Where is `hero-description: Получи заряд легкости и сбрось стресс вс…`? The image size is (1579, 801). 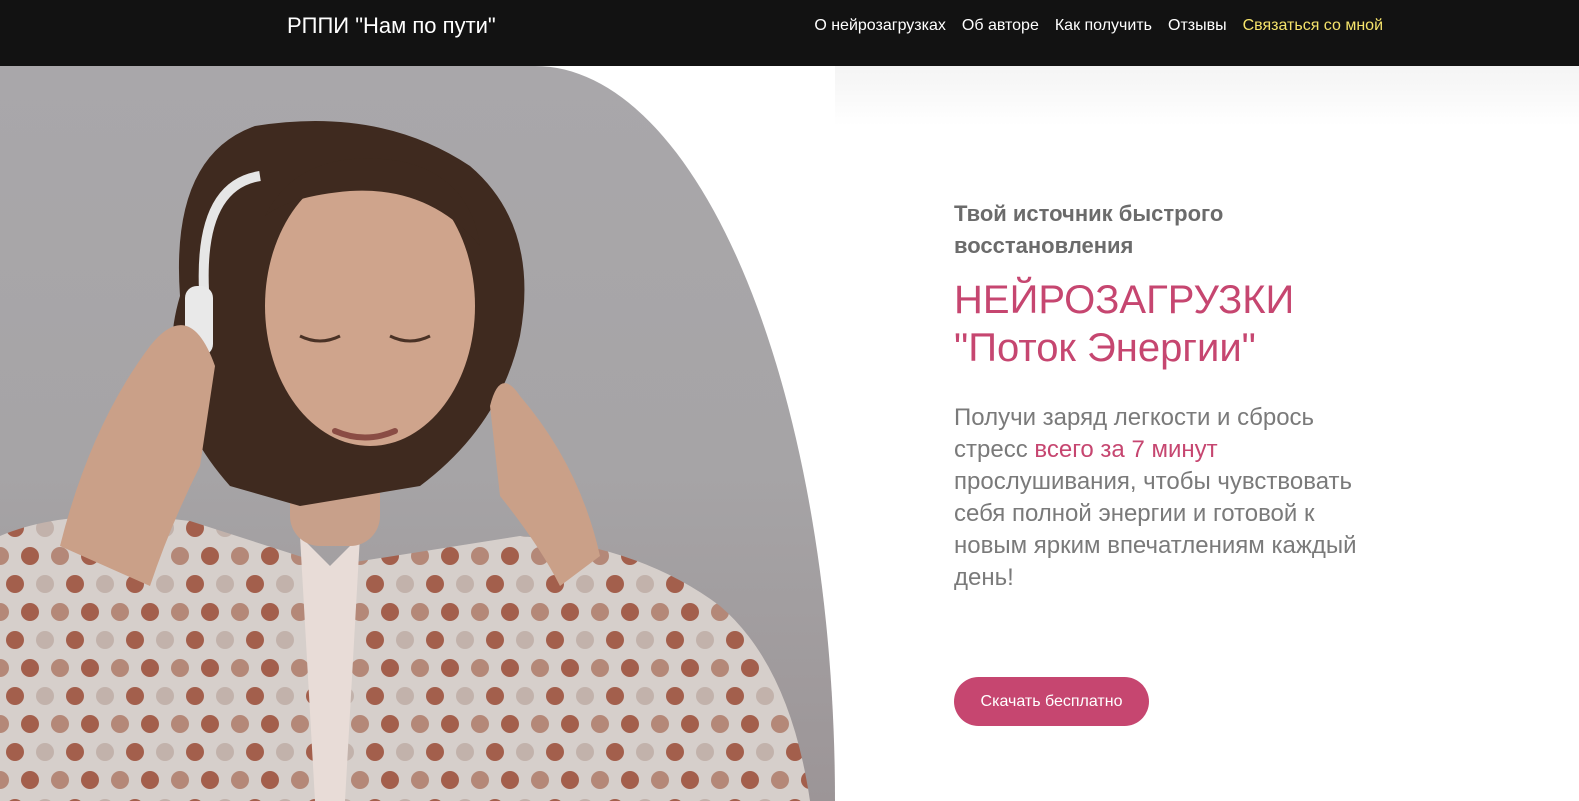 hero-description: Получи заряд легкости и сбрось стресс вс… is located at coordinates (1169, 498).